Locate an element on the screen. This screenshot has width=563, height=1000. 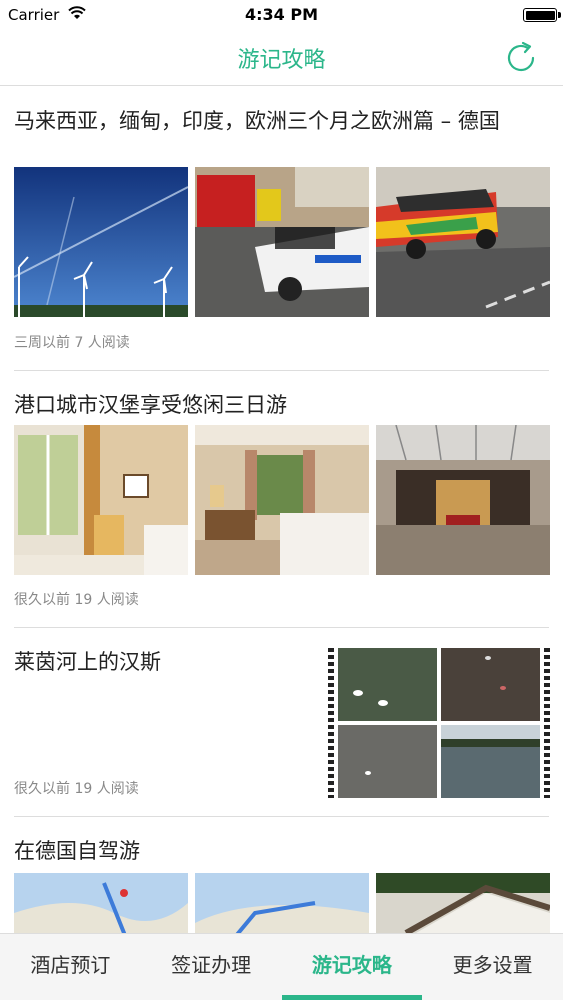
article-card: 在德国自驾游 is located at coordinates (281, 875).